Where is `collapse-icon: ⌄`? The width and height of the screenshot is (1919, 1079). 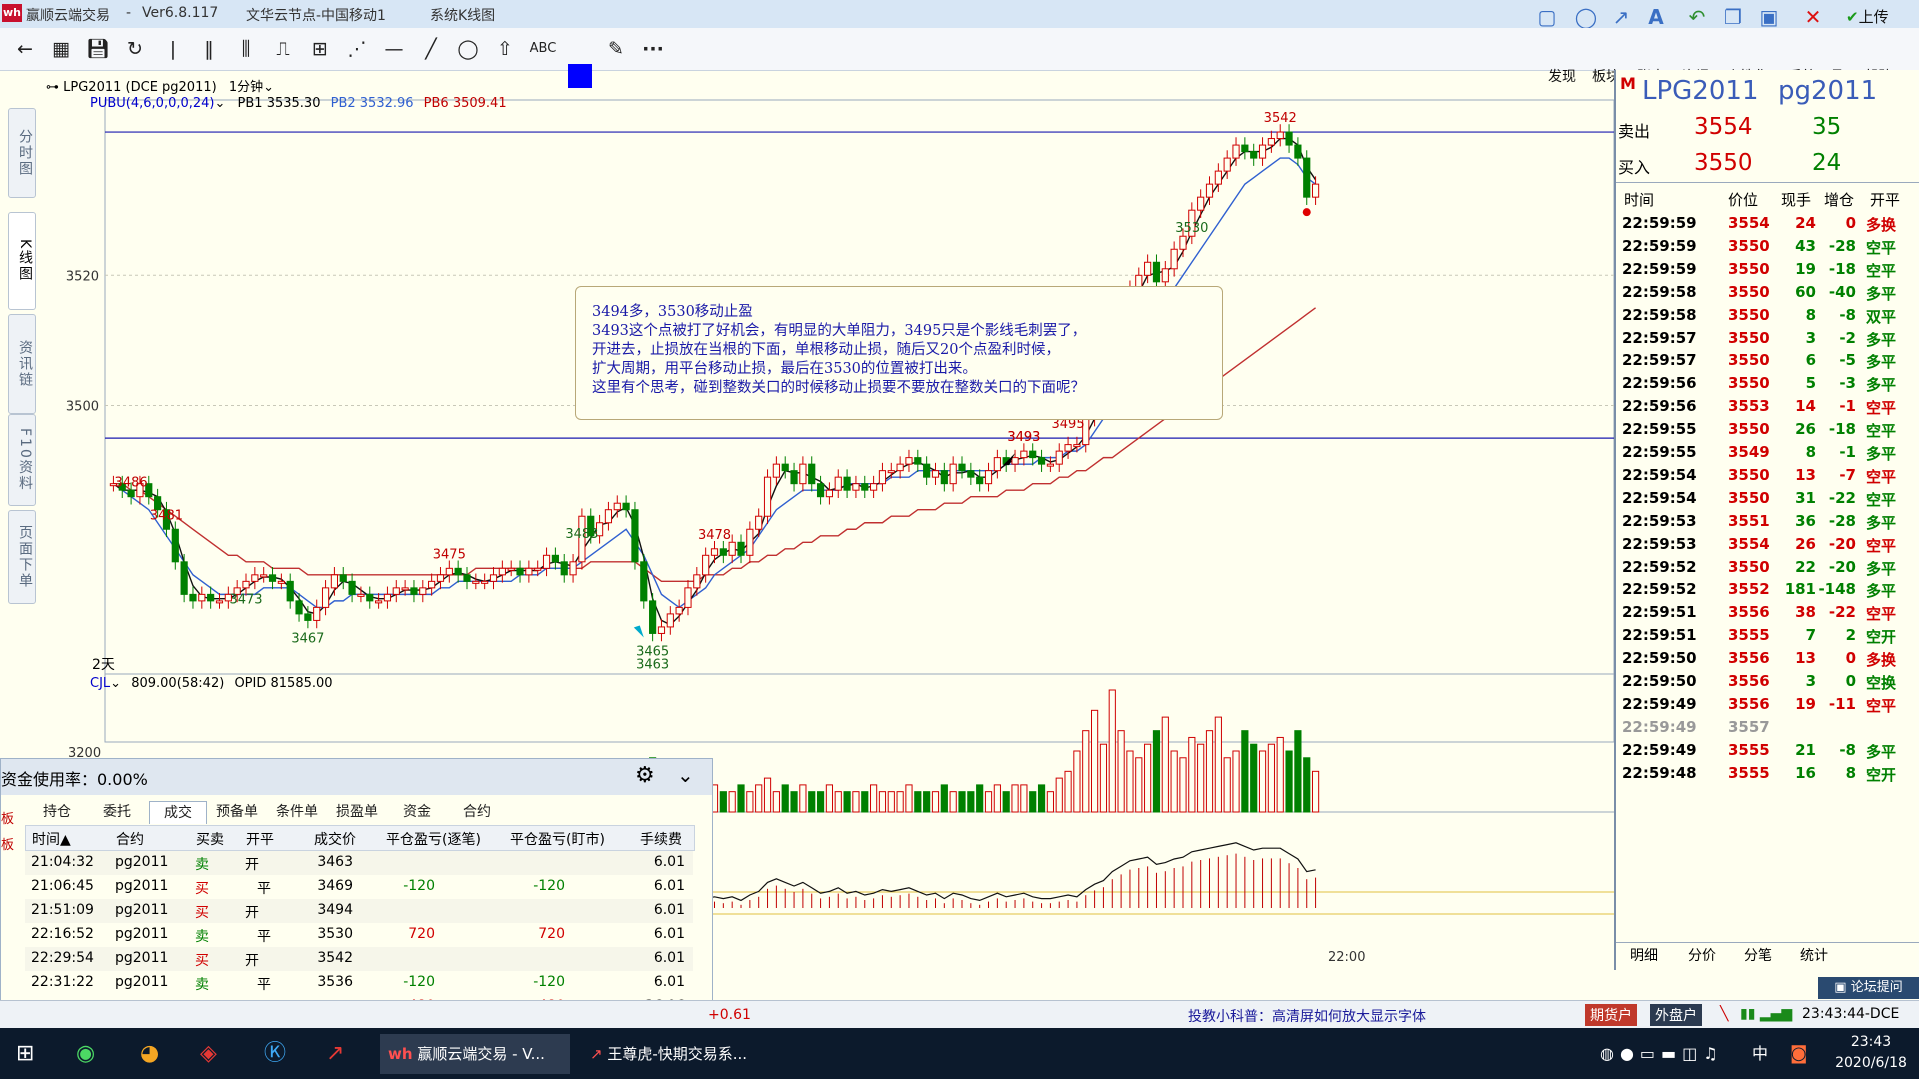
collapse-icon: ⌄ is located at coordinates (685, 775).